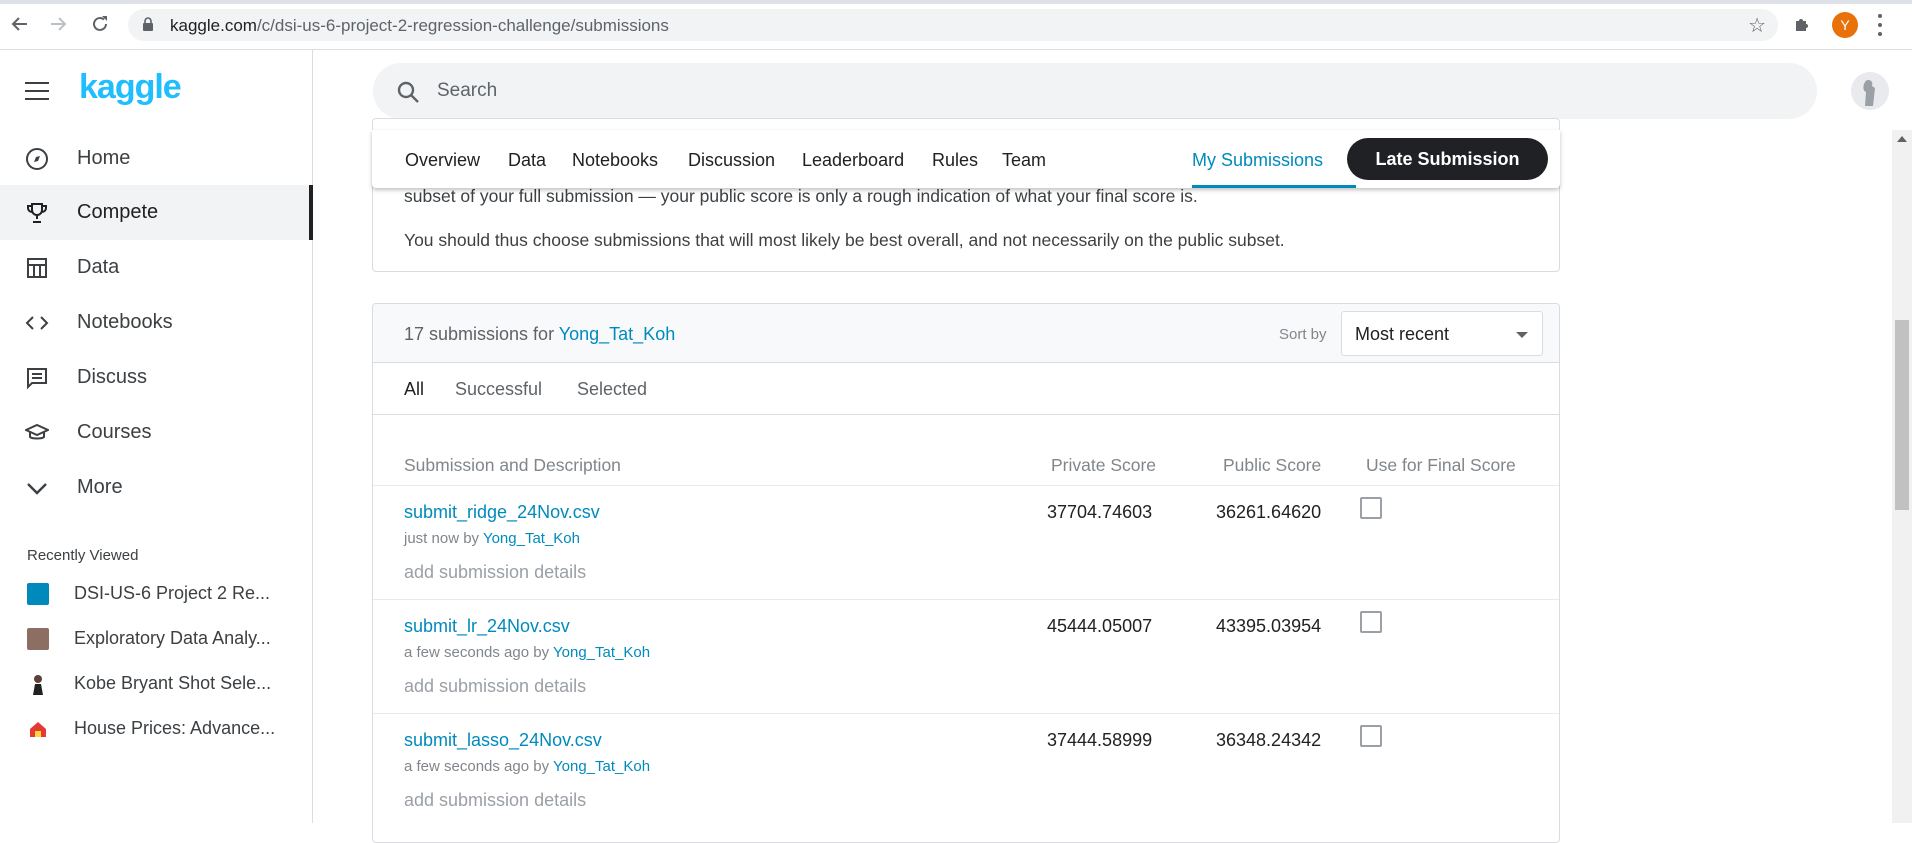 The height and width of the screenshot is (843, 1912). What do you see at coordinates (615, 160) in the screenshot?
I see `tab-notebooks: Notebooks` at bounding box center [615, 160].